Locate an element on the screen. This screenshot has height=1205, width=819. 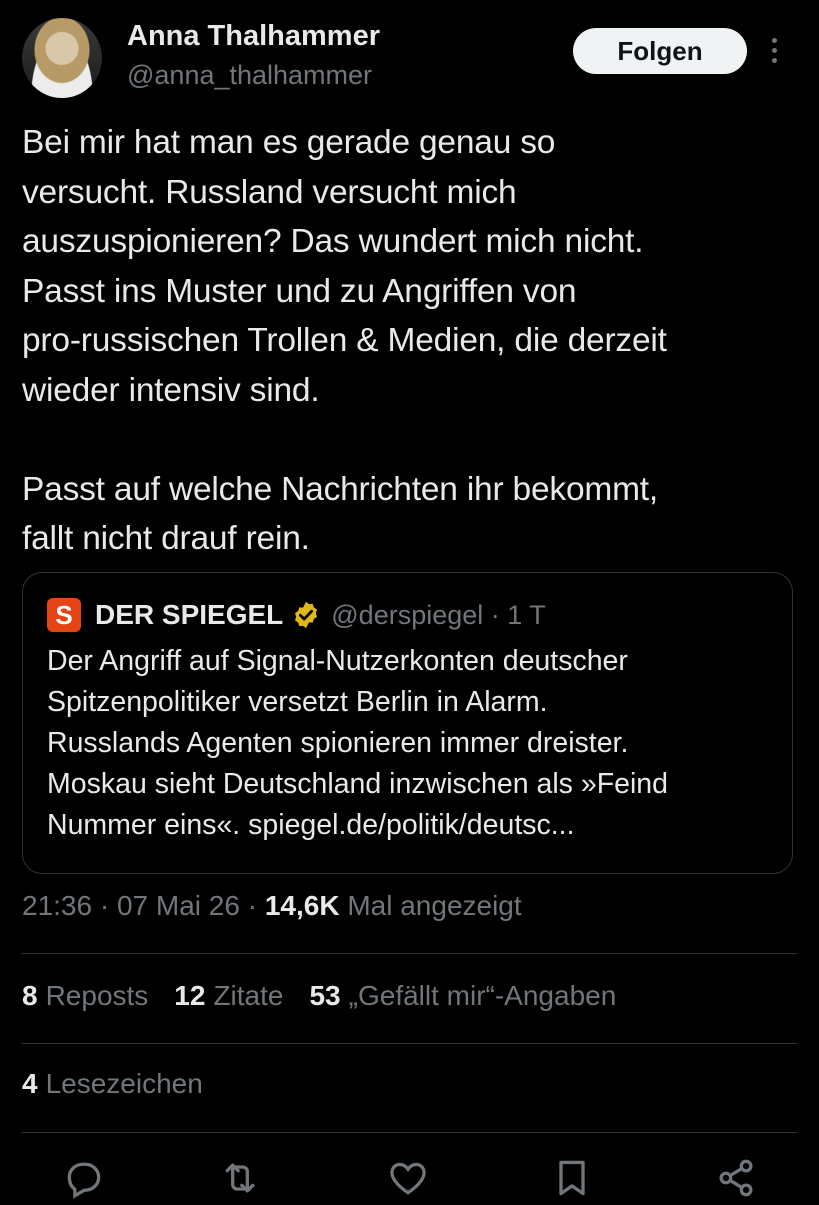
quotes-stat: 12 Zitate is located at coordinates (228, 996).